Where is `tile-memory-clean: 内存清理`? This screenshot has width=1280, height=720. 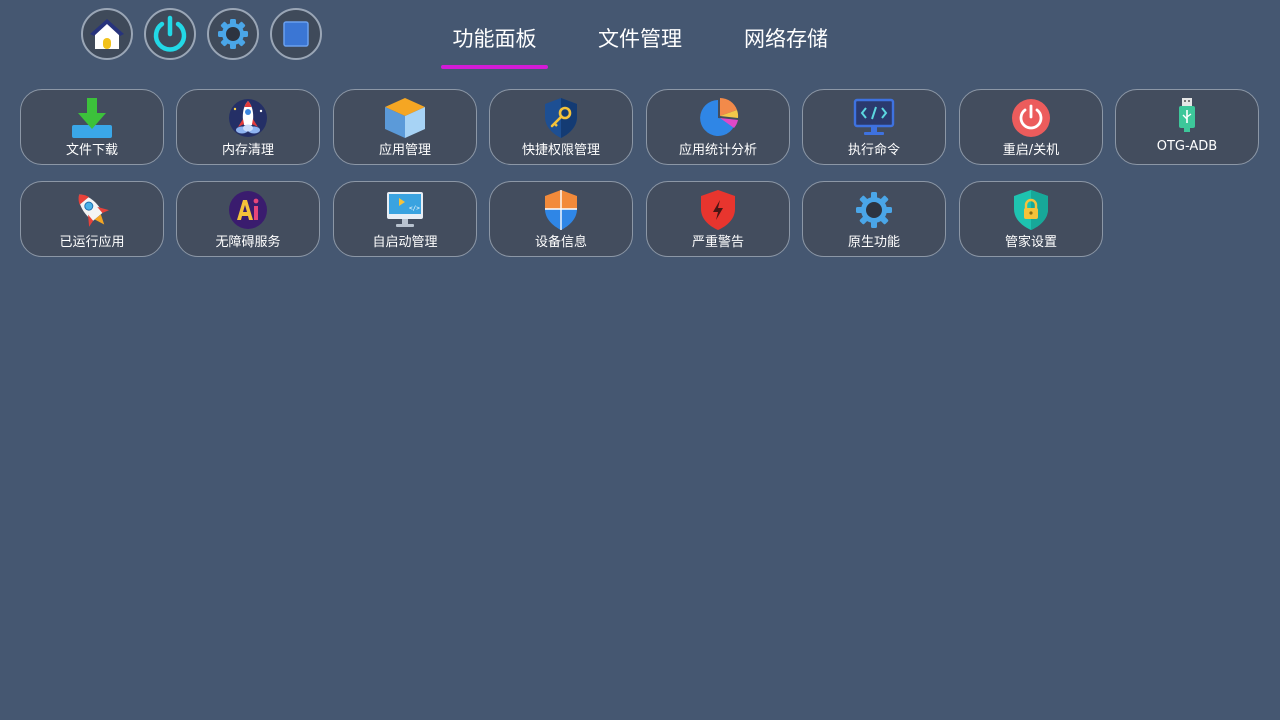 tile-memory-clean: 内存清理 is located at coordinates (248, 127).